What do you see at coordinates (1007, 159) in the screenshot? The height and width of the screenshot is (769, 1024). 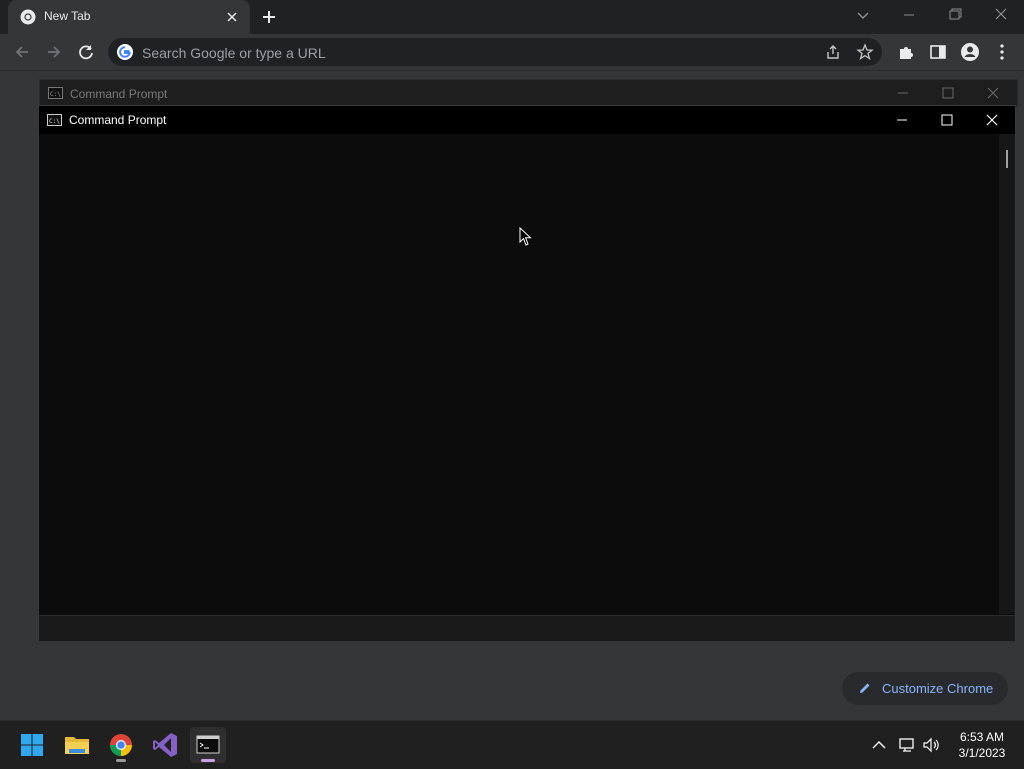 I see `scrollbar-thumb` at bounding box center [1007, 159].